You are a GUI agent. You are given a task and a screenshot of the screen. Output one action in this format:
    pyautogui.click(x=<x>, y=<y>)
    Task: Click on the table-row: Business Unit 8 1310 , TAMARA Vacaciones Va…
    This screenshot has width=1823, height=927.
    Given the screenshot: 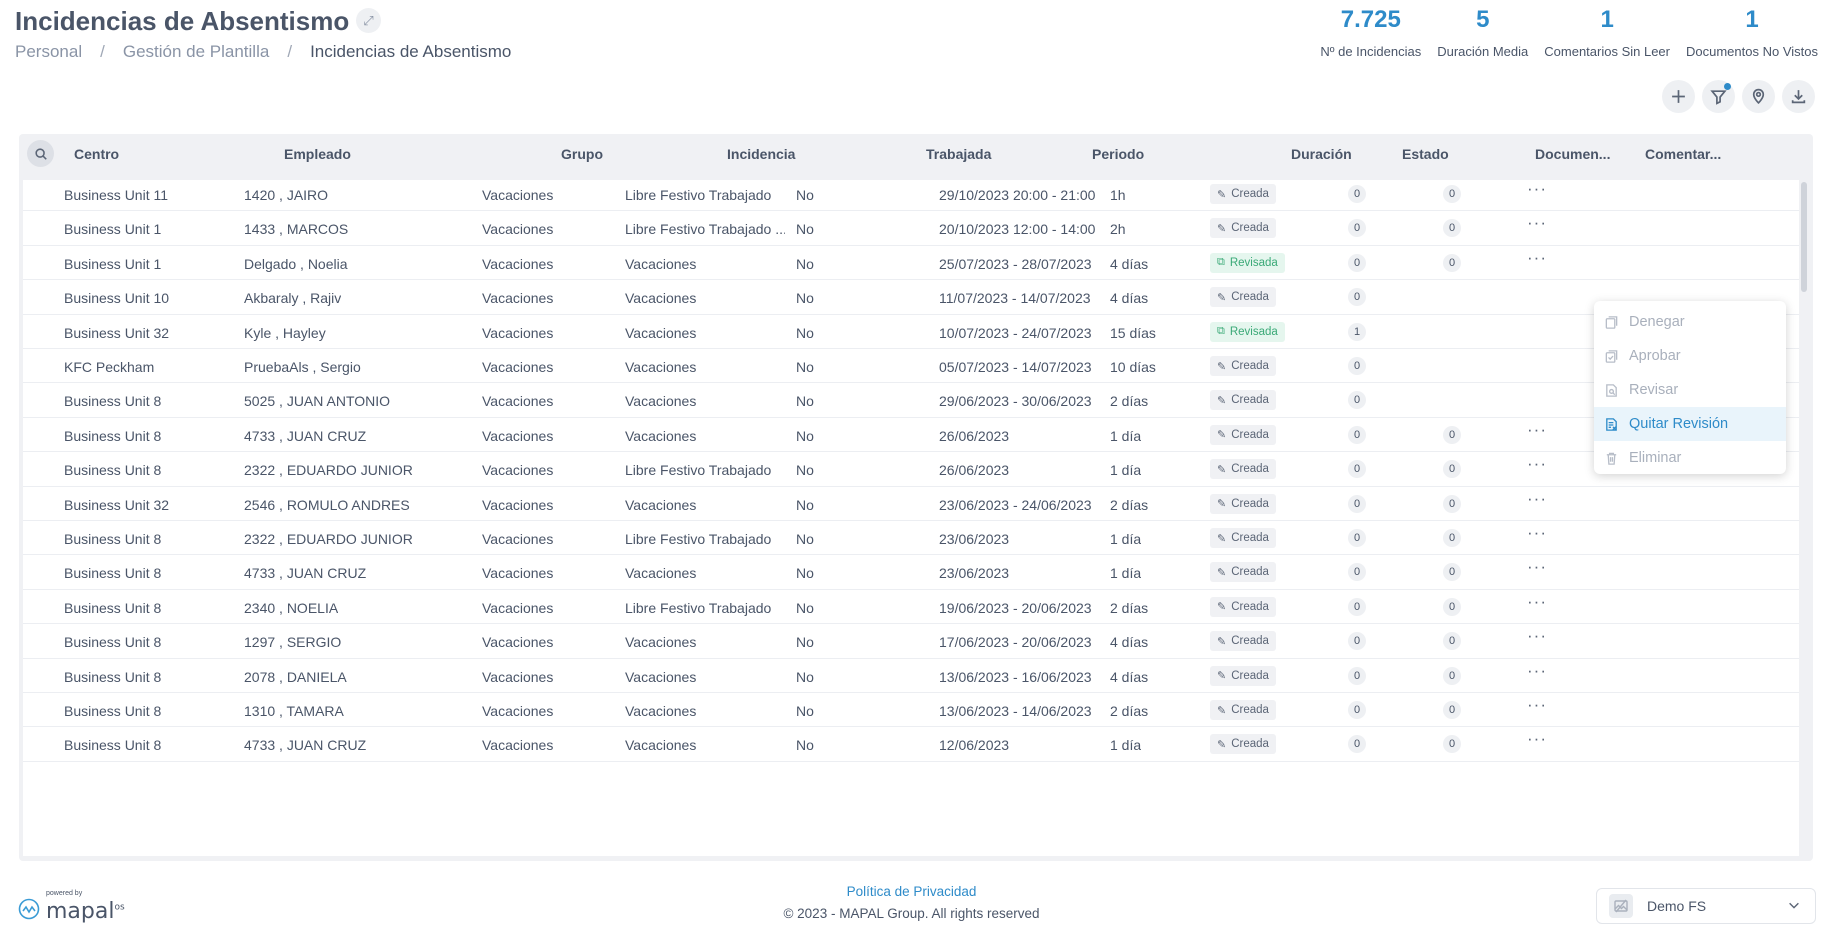 What is the action you would take?
    pyautogui.click(x=911, y=710)
    